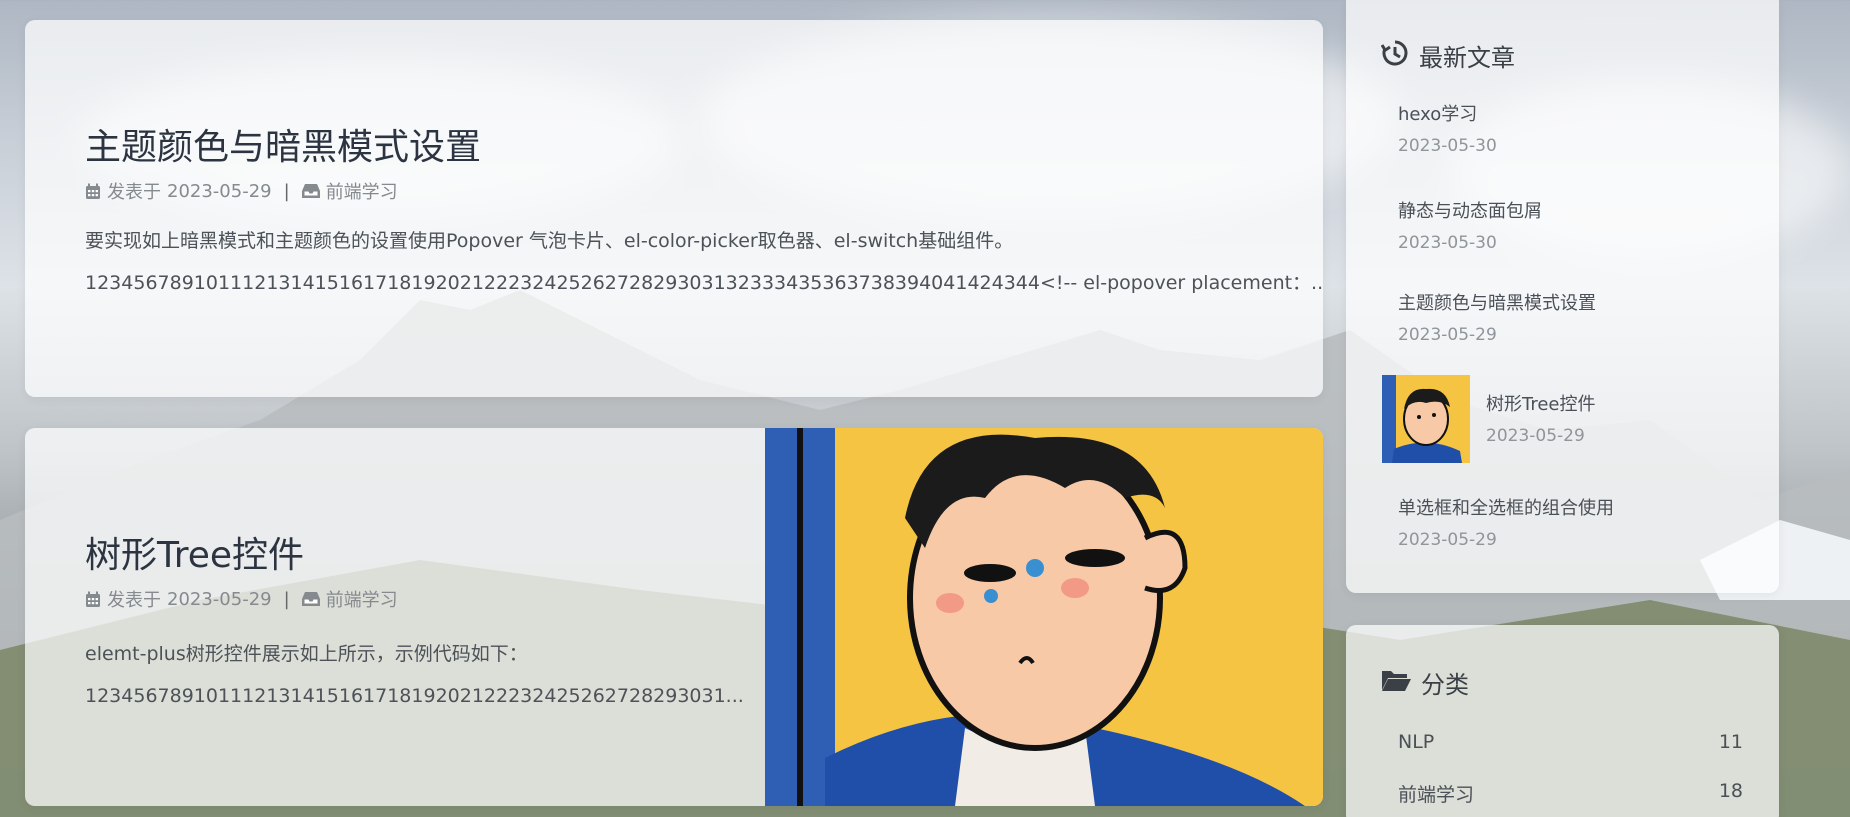 This screenshot has height=817, width=1850. Describe the element at coordinates (306, 654) in the screenshot. I see `excerpt-line: elemt-plus树形控件展示如上所示，示例代码如下：` at that location.